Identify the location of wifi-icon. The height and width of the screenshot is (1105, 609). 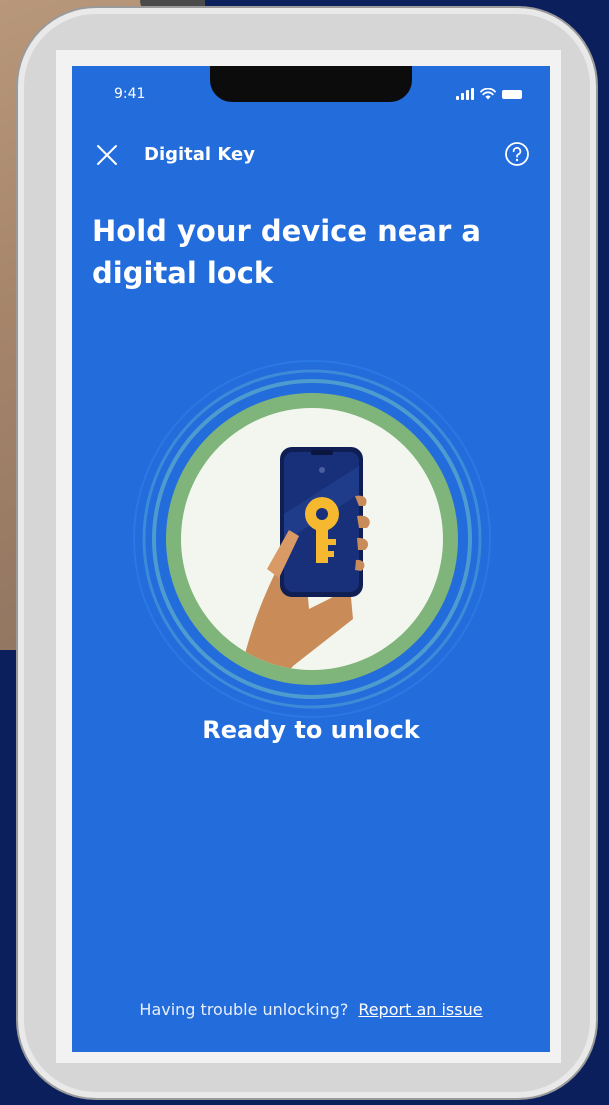
(488, 94).